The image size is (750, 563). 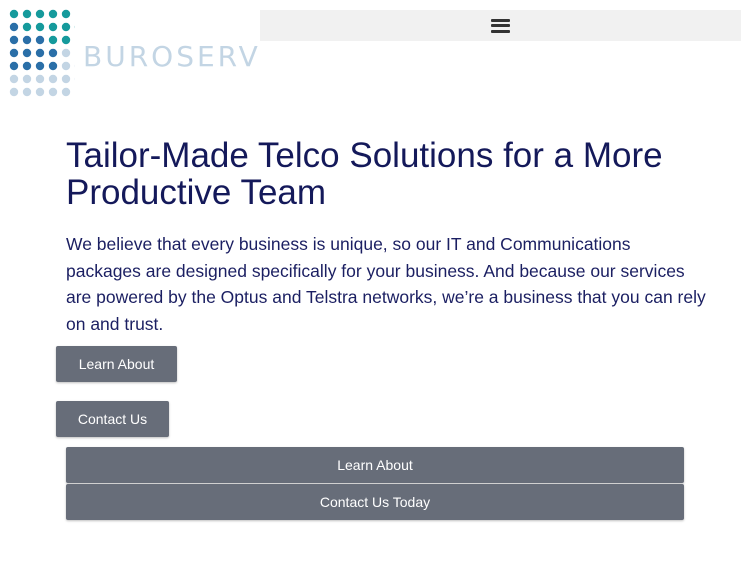 What do you see at coordinates (116, 364) in the screenshot?
I see `learn-about-button: Learn About` at bounding box center [116, 364].